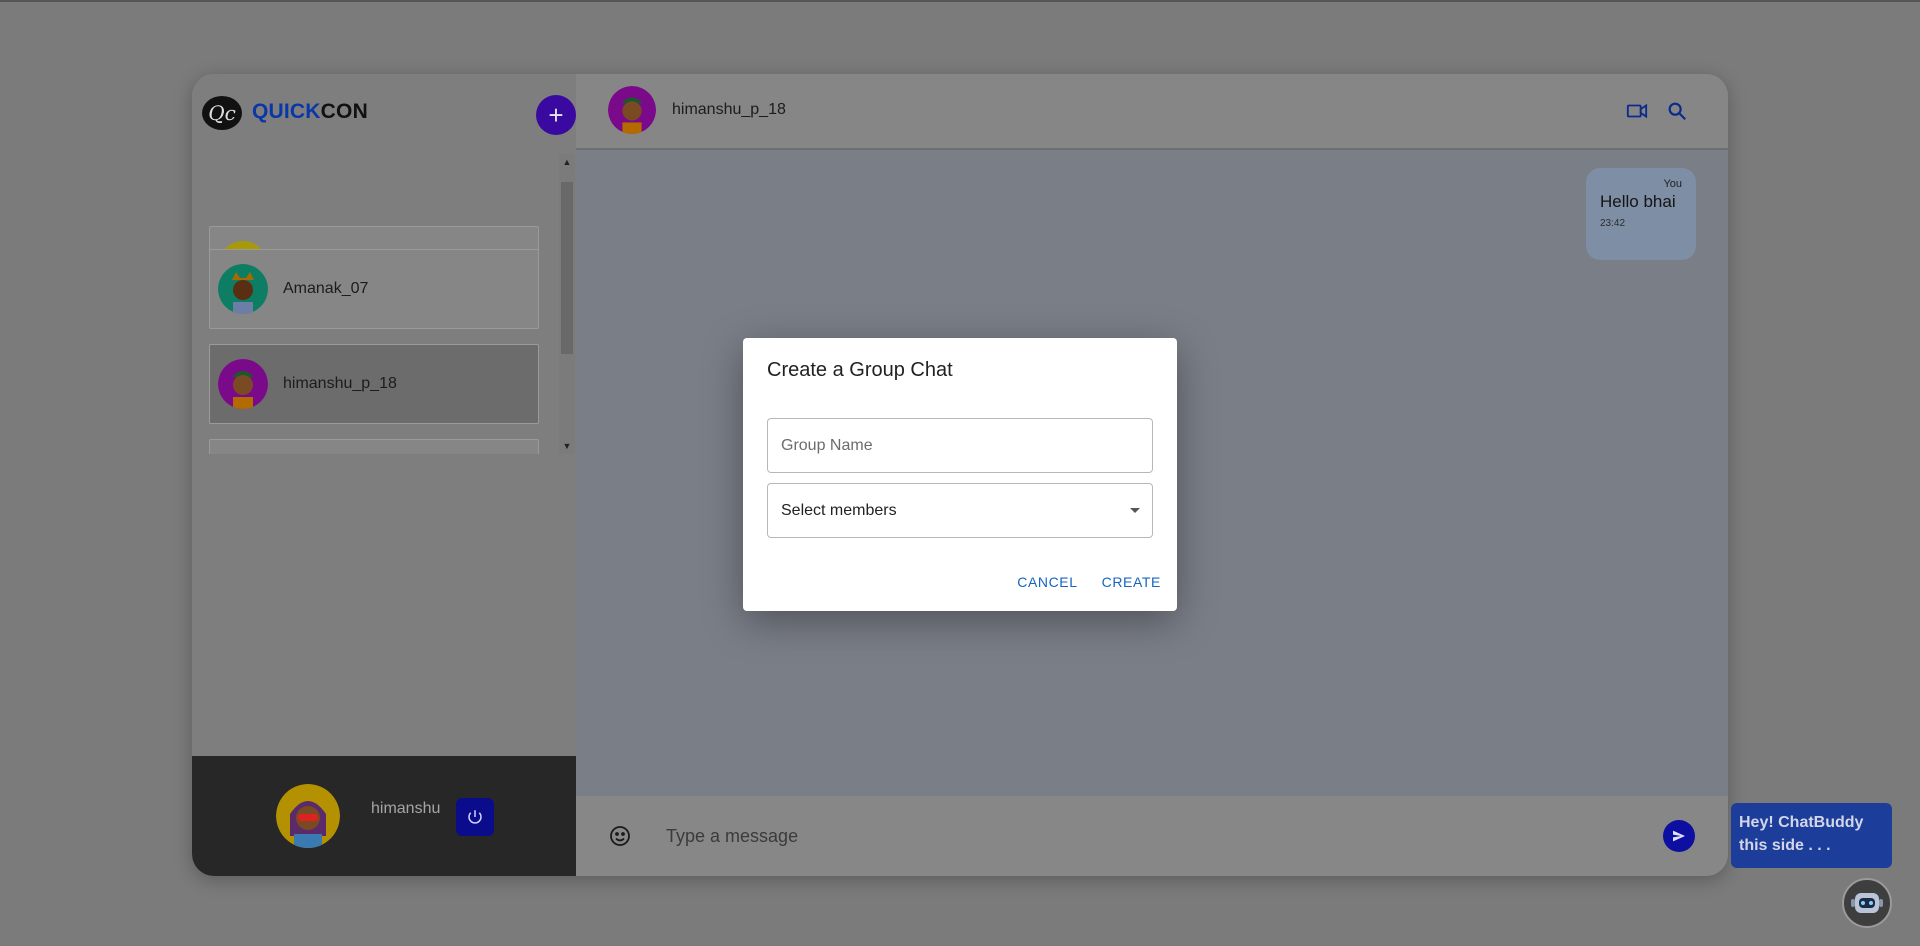  I want to click on scroll-down-arrow-icon: ▼, so click(567, 446).